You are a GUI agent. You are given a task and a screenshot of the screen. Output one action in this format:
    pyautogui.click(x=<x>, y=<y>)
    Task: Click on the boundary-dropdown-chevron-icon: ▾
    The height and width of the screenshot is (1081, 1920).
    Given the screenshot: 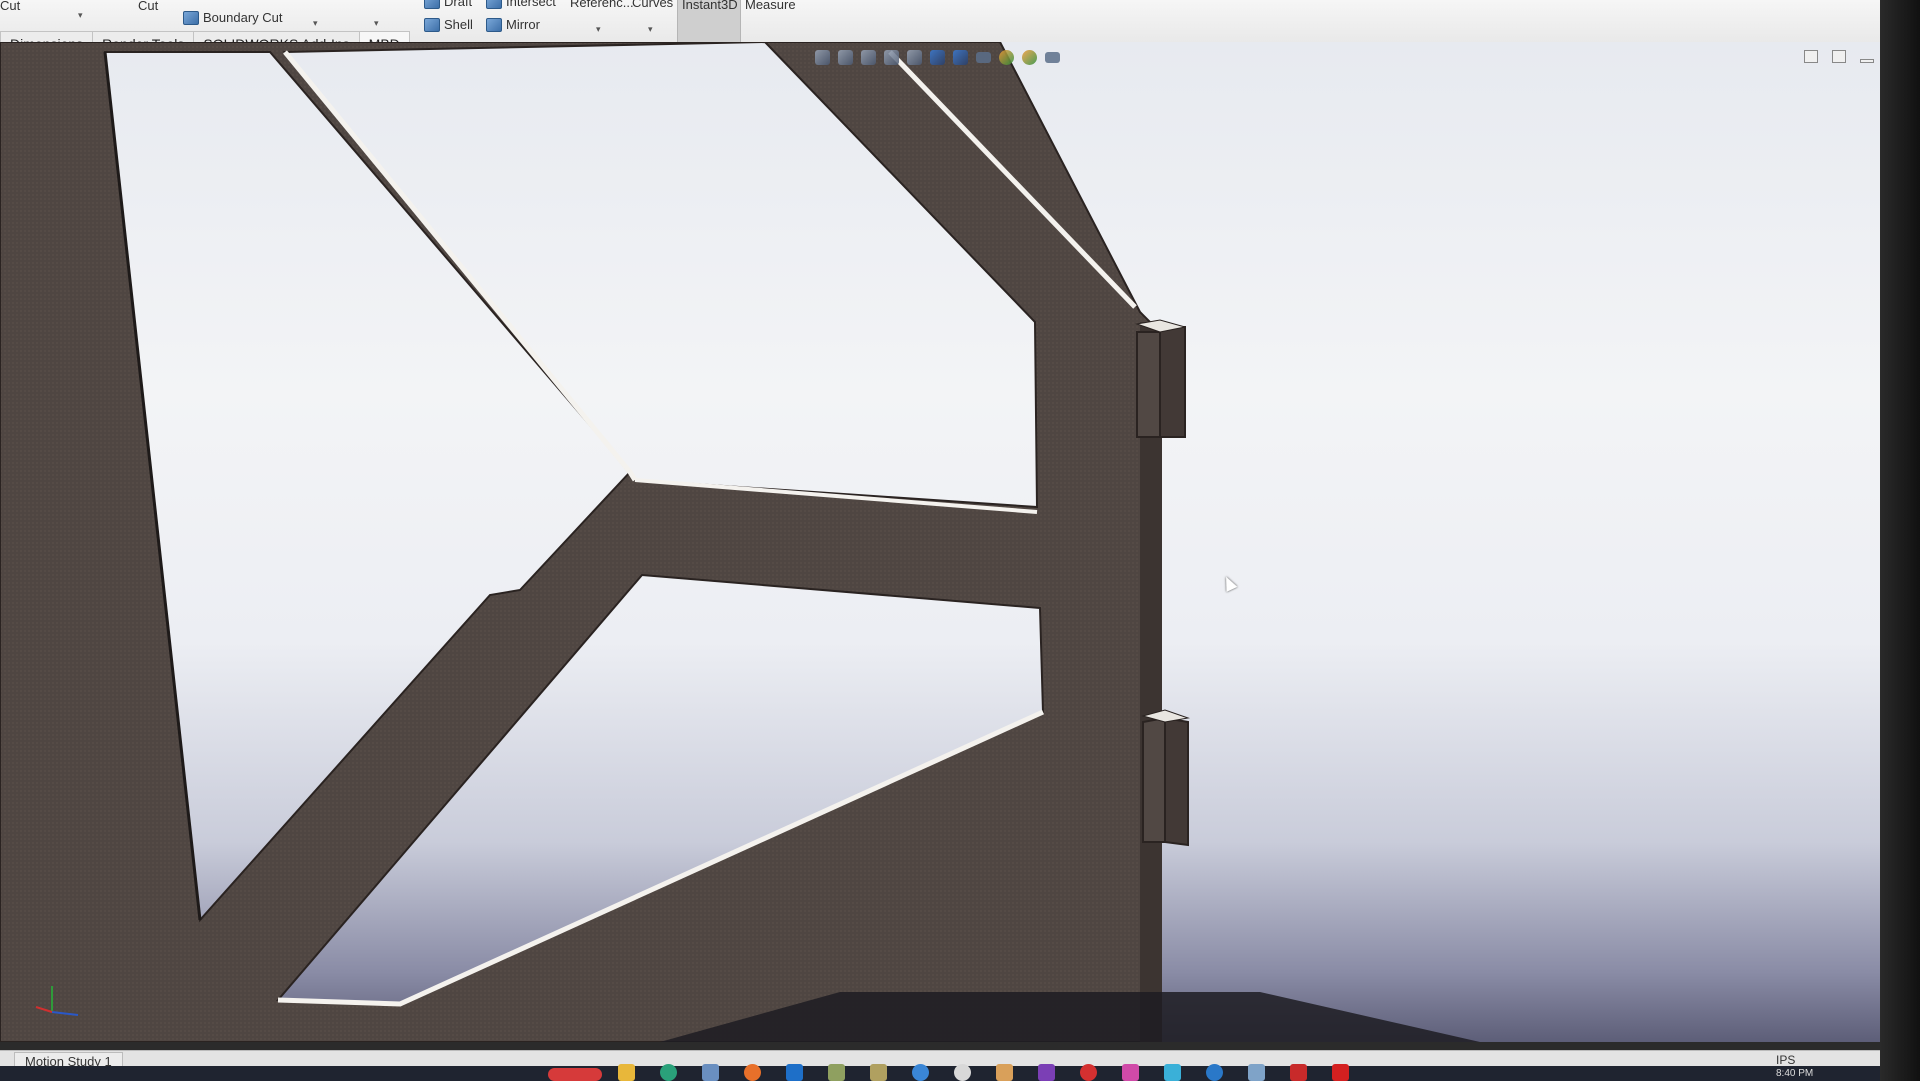 What is the action you would take?
    pyautogui.click(x=315, y=23)
    